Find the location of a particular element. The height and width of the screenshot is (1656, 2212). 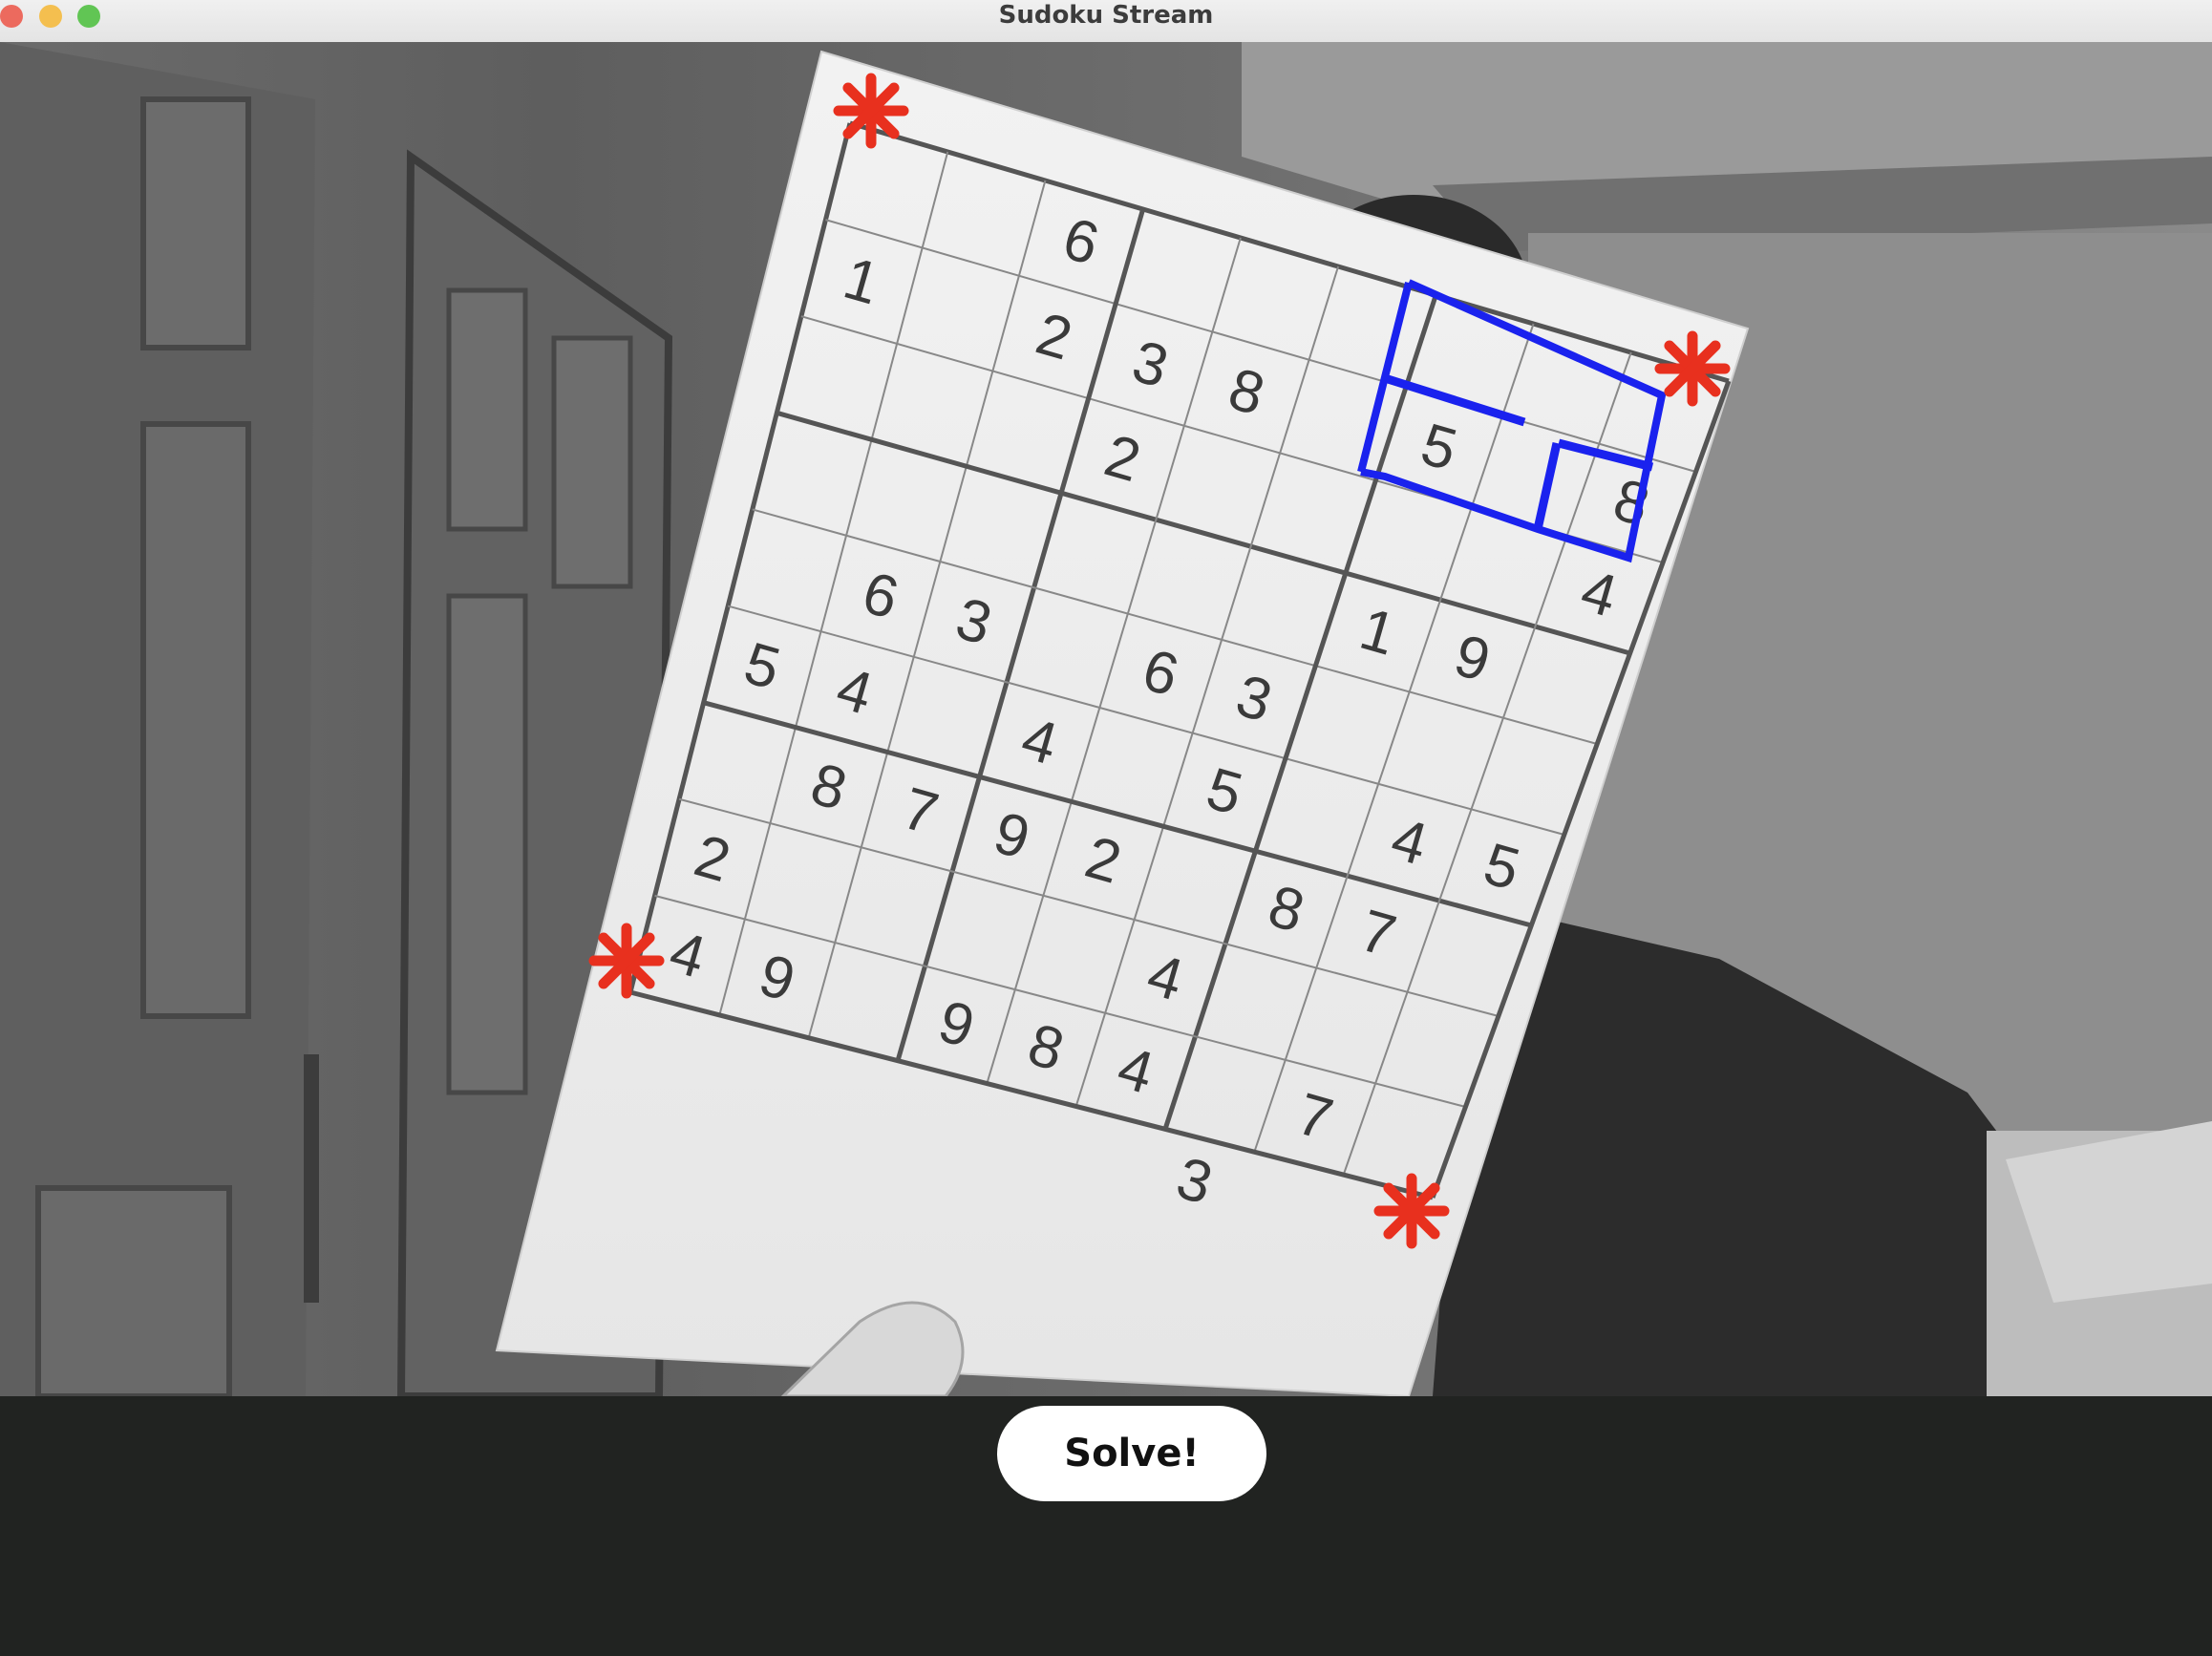

door-knob is located at coordinates (311, 1178).